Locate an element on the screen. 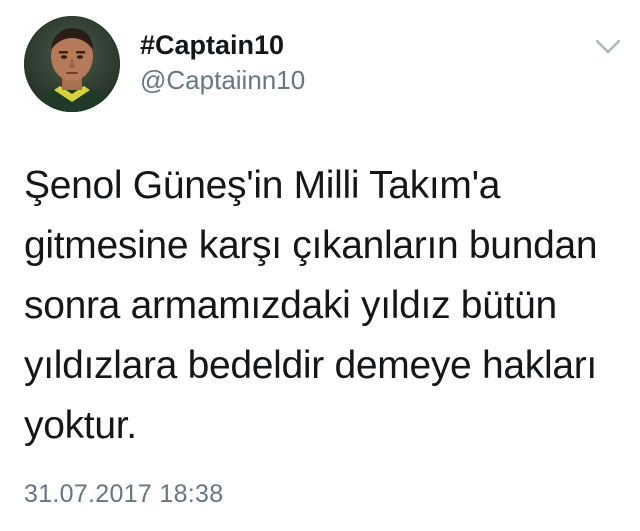 The height and width of the screenshot is (531, 640). chevron-down-icon is located at coordinates (608, 46).